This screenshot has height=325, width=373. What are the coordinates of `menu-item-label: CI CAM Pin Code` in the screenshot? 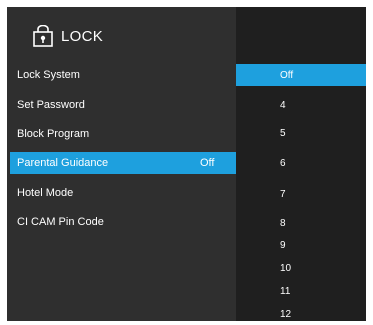 It's located at (60, 222).